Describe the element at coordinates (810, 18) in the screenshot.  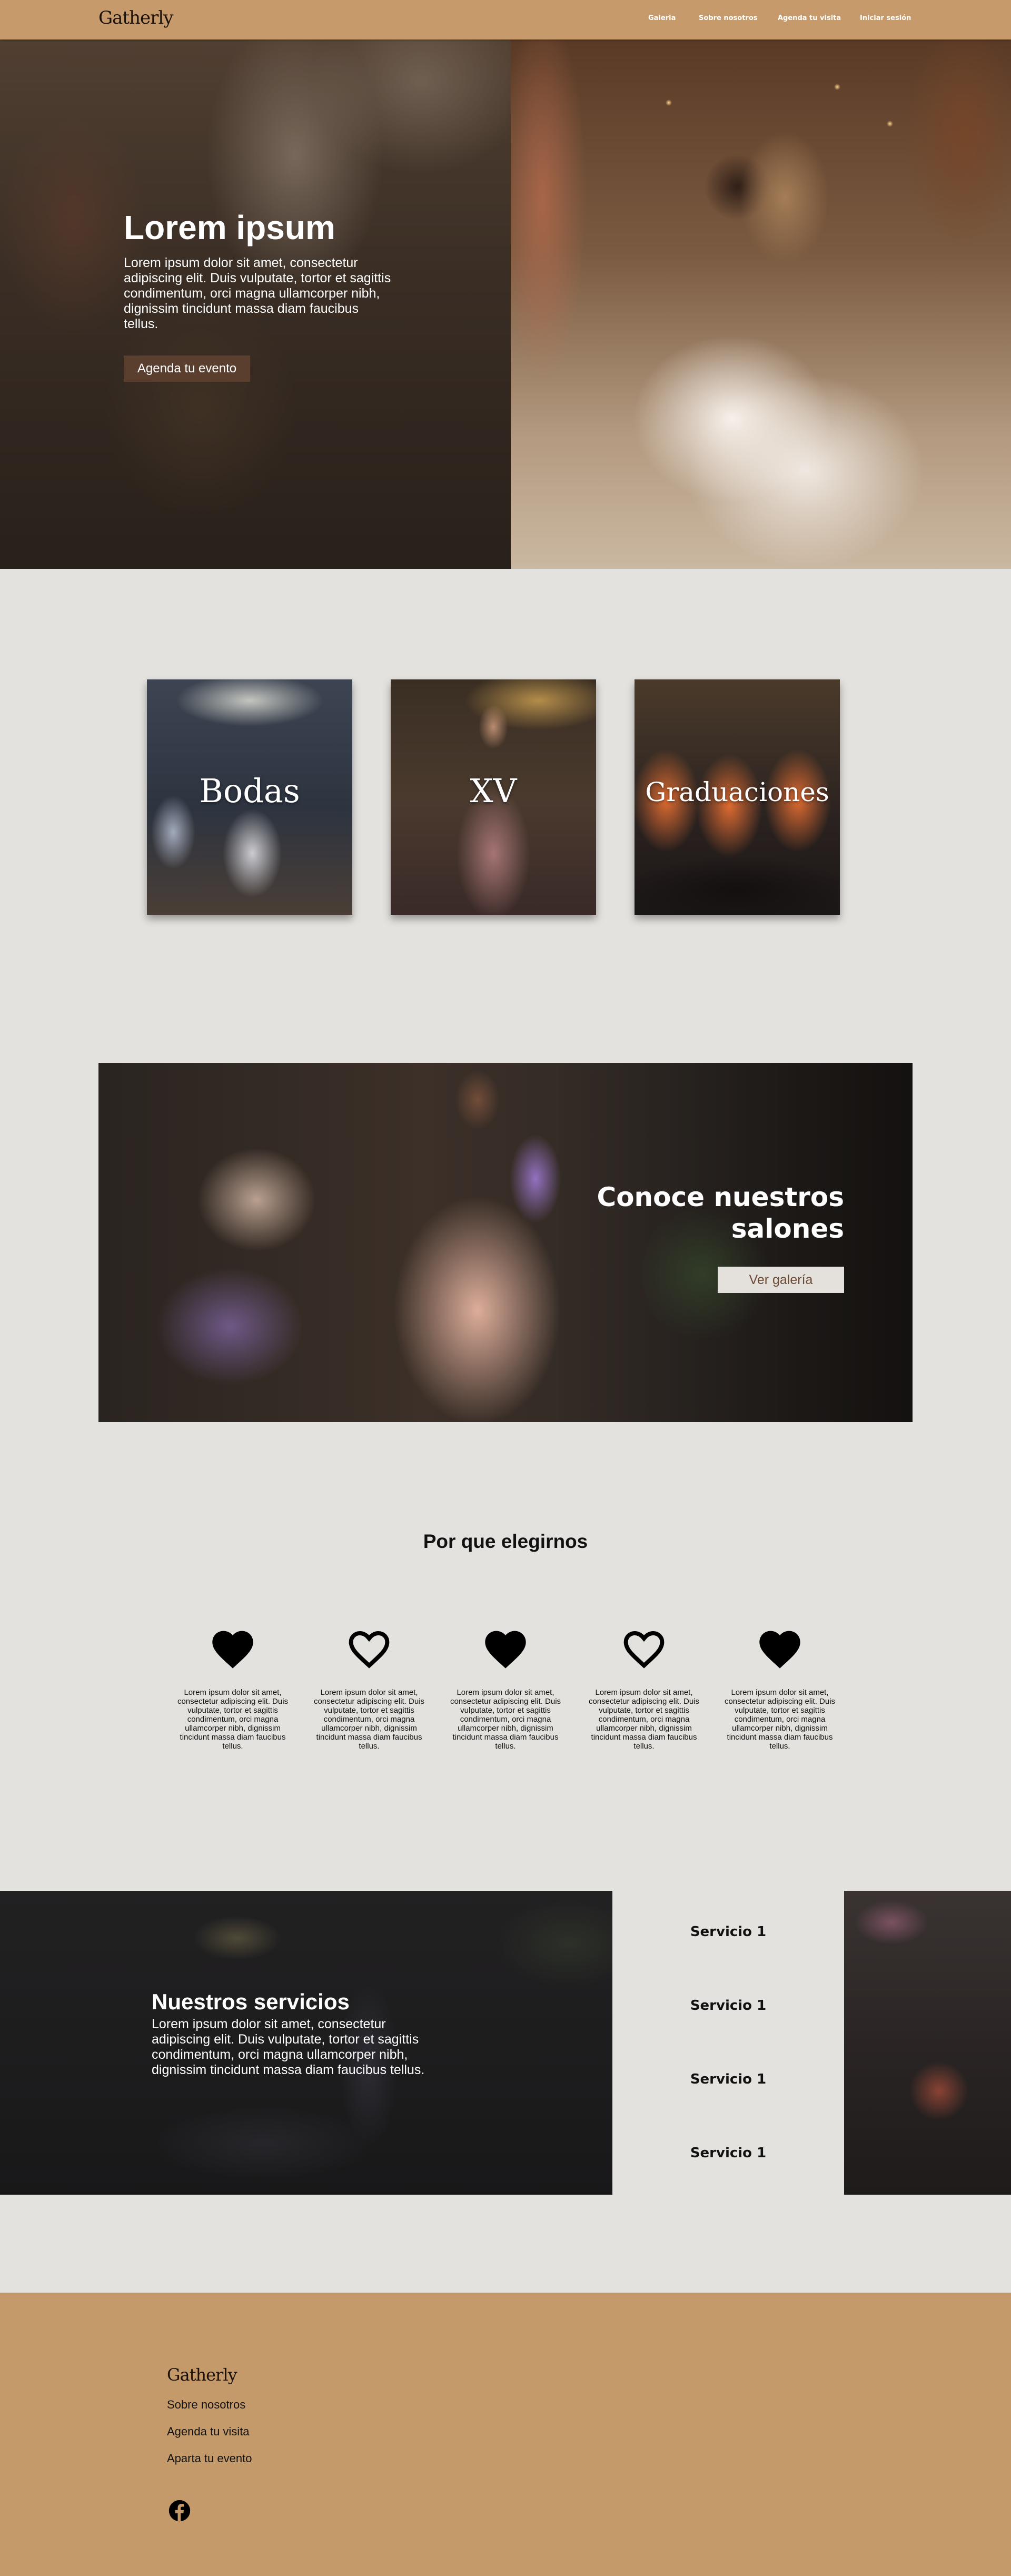
I see `nav-link-agenda-visita: Agenda tu visita` at that location.